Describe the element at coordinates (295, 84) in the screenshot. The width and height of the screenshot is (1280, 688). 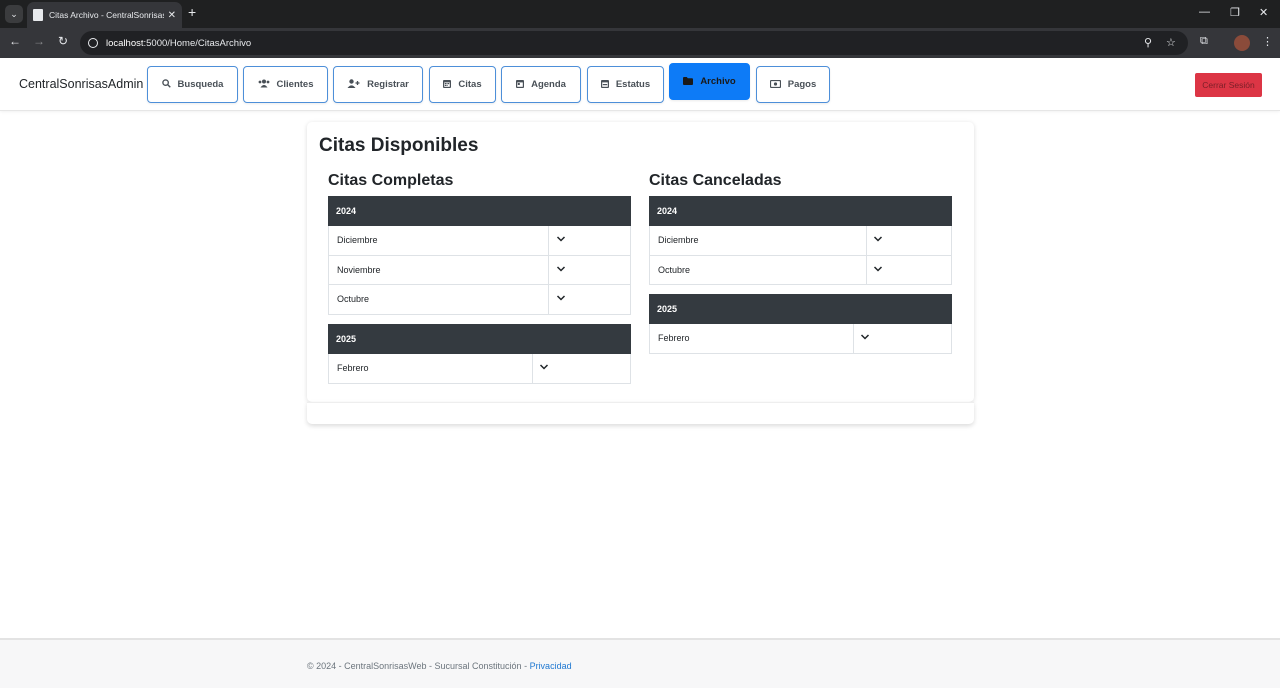
I see `nav-clientes-label: Clientes` at that location.